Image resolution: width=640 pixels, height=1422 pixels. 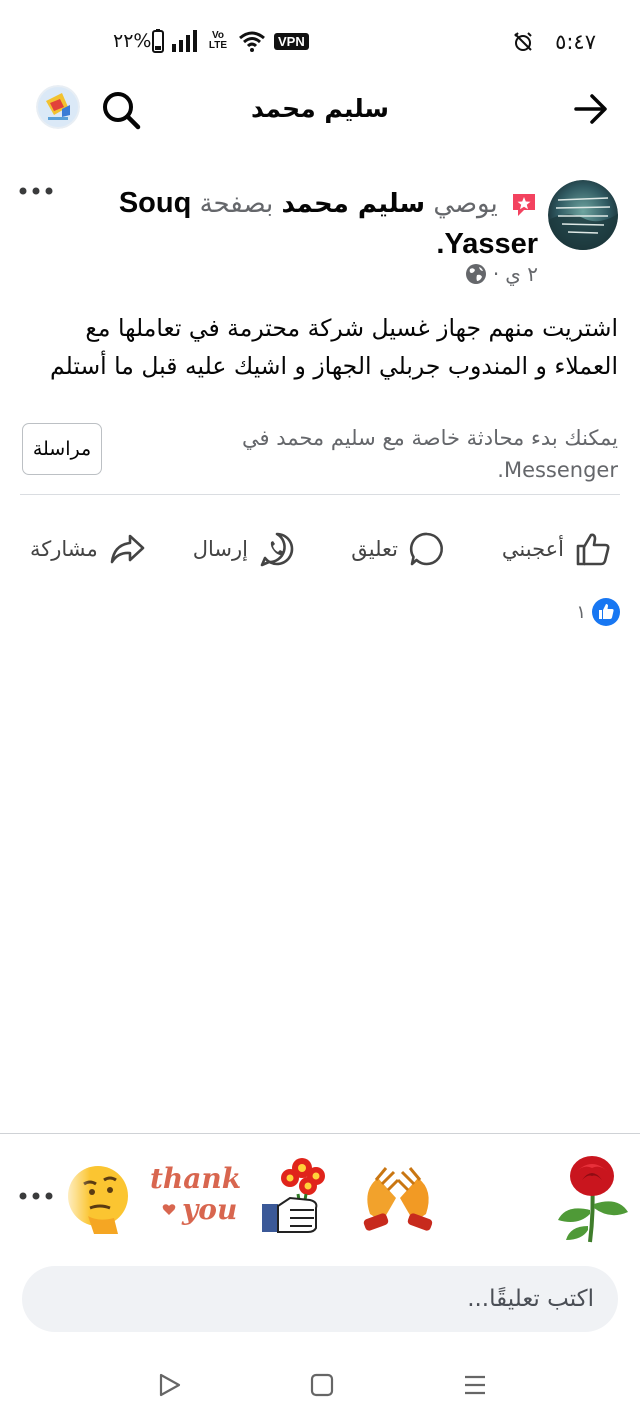 What do you see at coordinates (169, 1209) in the screenshot?
I see `heart-icon` at bounding box center [169, 1209].